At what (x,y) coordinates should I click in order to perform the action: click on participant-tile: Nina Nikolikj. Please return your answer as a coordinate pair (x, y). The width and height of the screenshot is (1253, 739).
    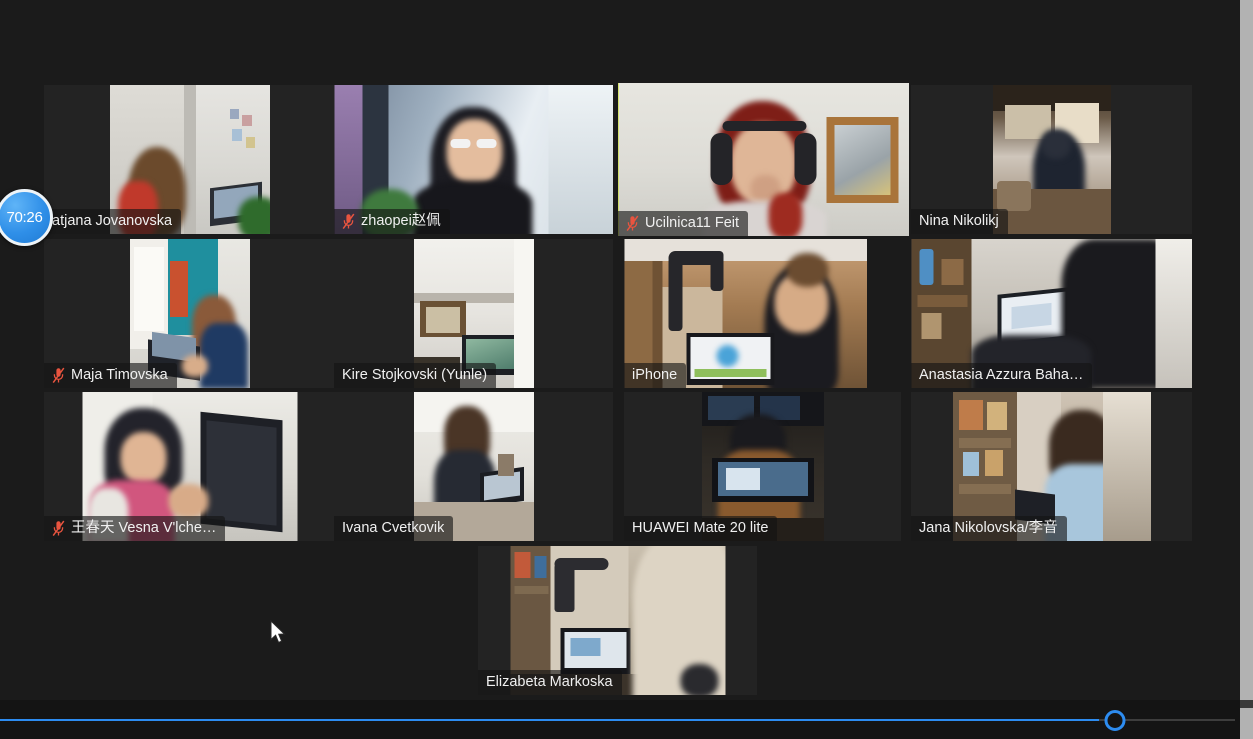
    Looking at the image, I should click on (1051, 159).